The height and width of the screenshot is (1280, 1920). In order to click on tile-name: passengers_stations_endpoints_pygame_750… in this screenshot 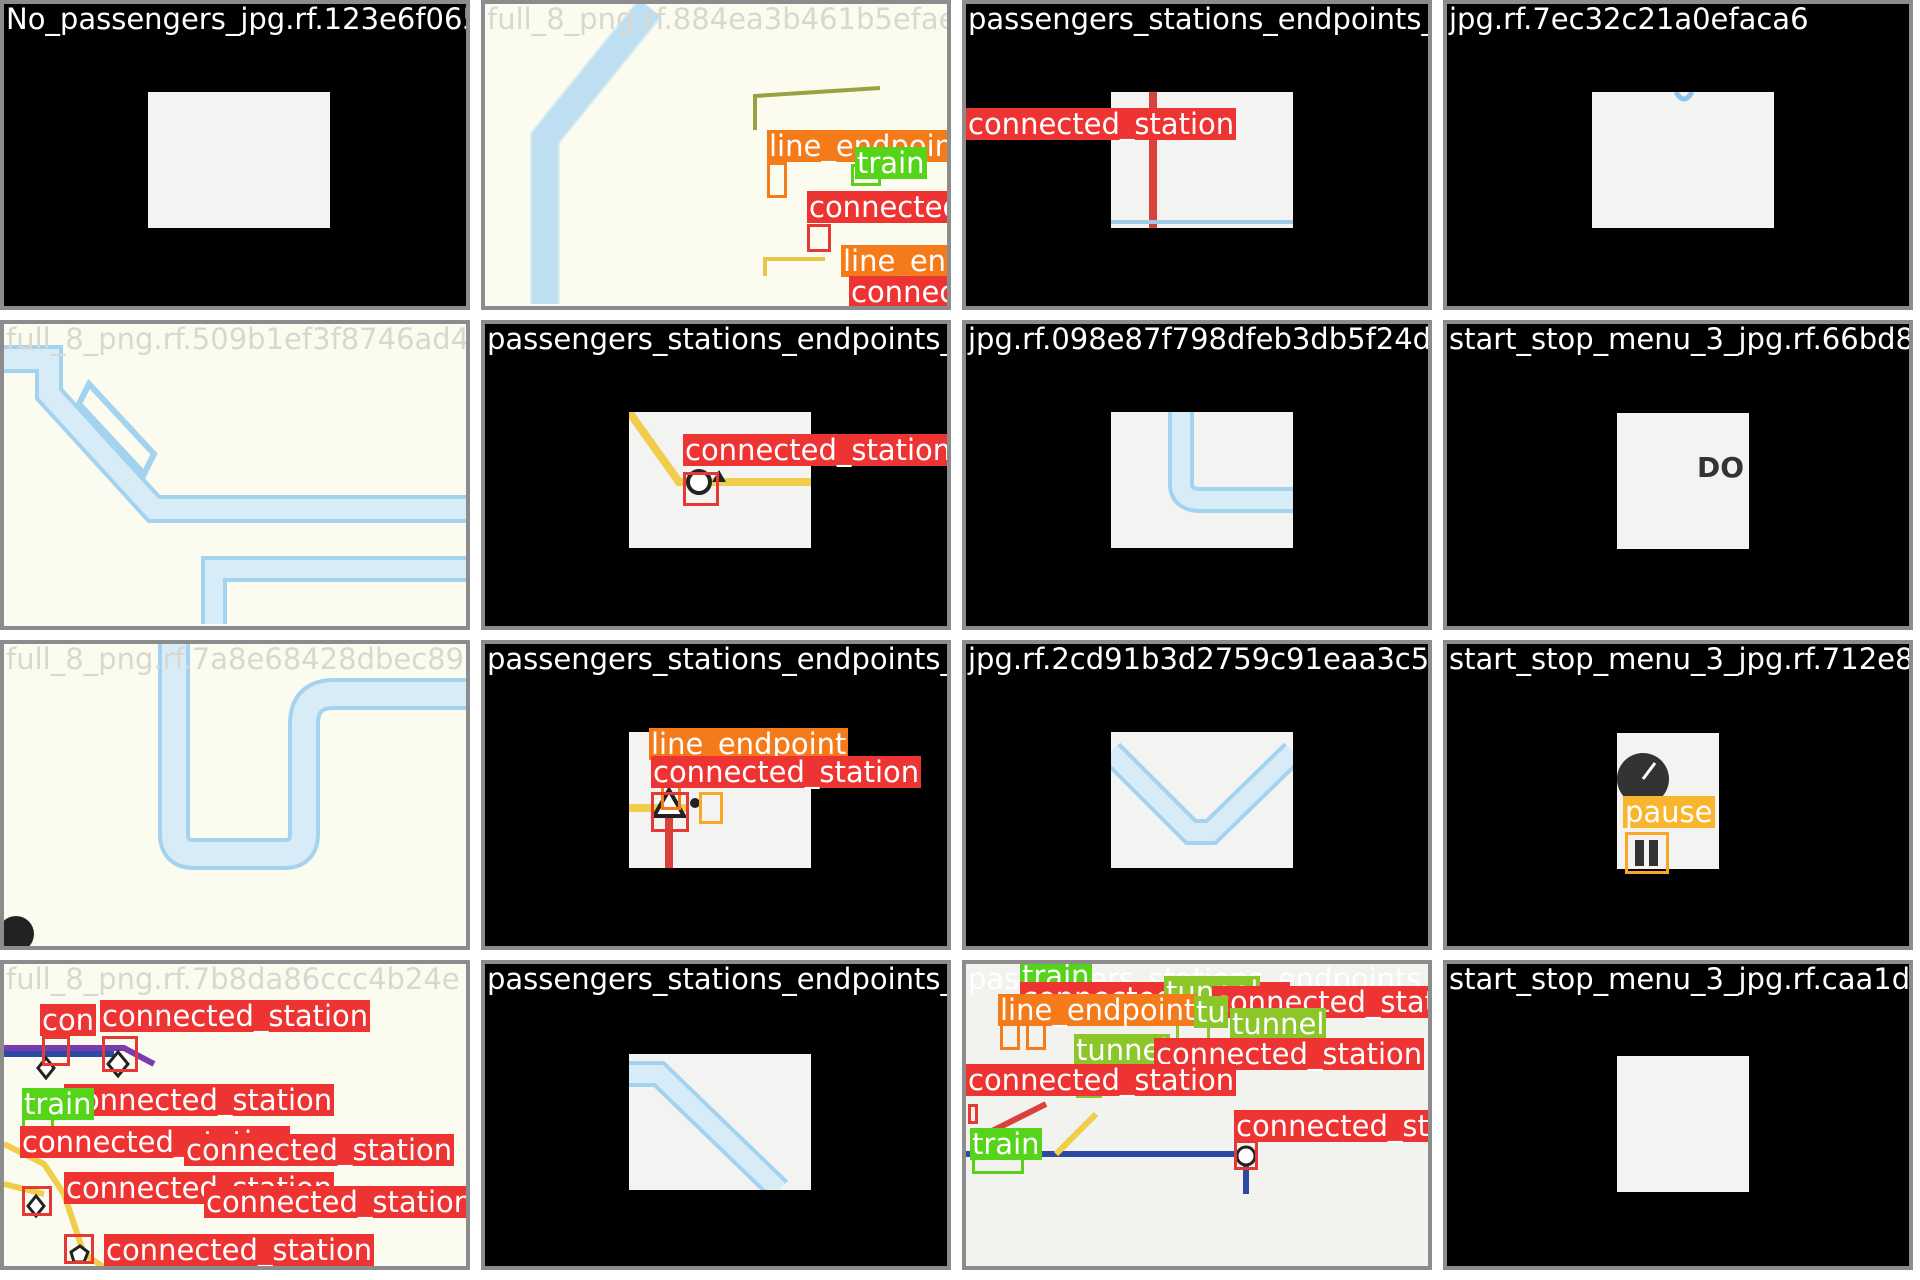, I will do `click(717, 979)`.